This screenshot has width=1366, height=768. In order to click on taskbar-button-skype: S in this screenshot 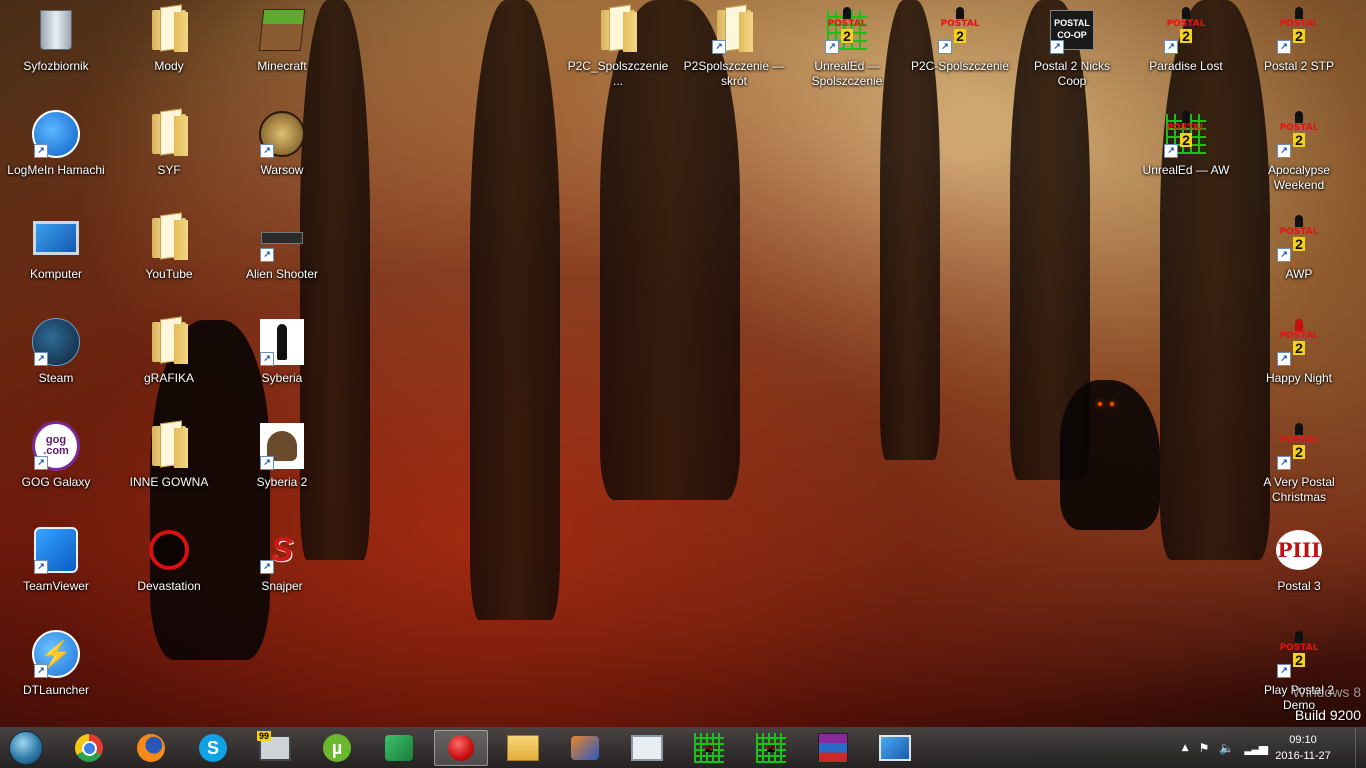, I will do `click(213, 748)`.